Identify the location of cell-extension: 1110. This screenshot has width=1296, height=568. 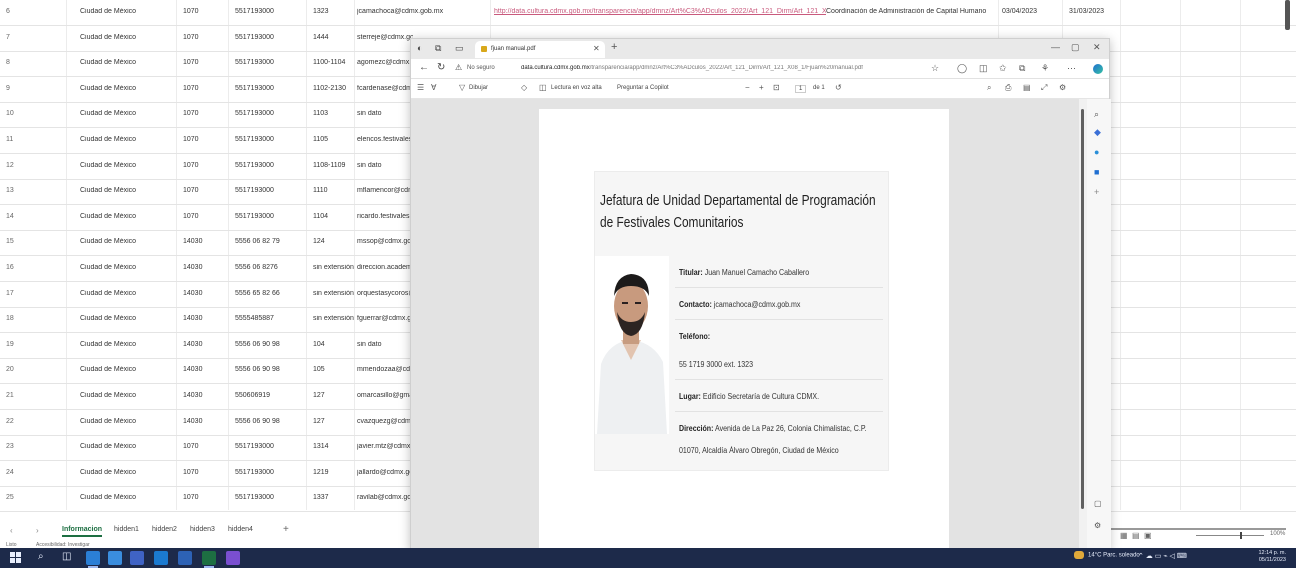
(335, 190).